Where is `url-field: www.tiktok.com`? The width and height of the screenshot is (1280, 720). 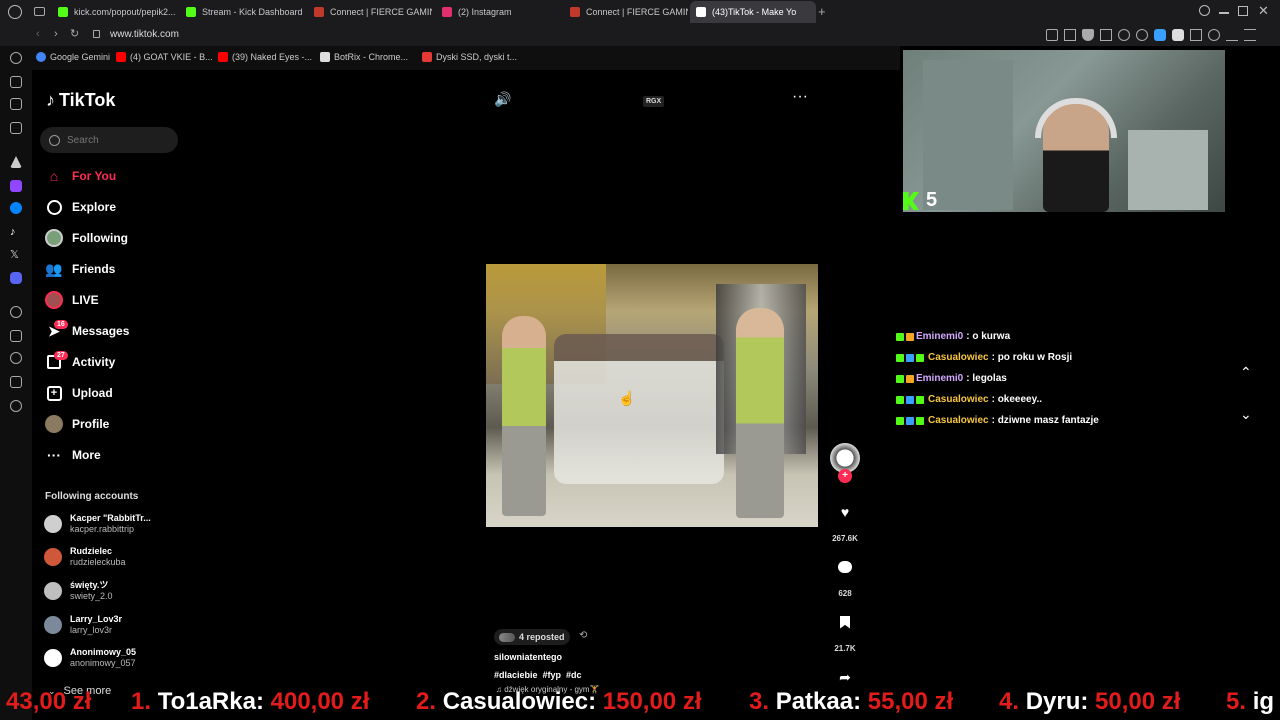
url-field: www.tiktok.com is located at coordinates (144, 34).